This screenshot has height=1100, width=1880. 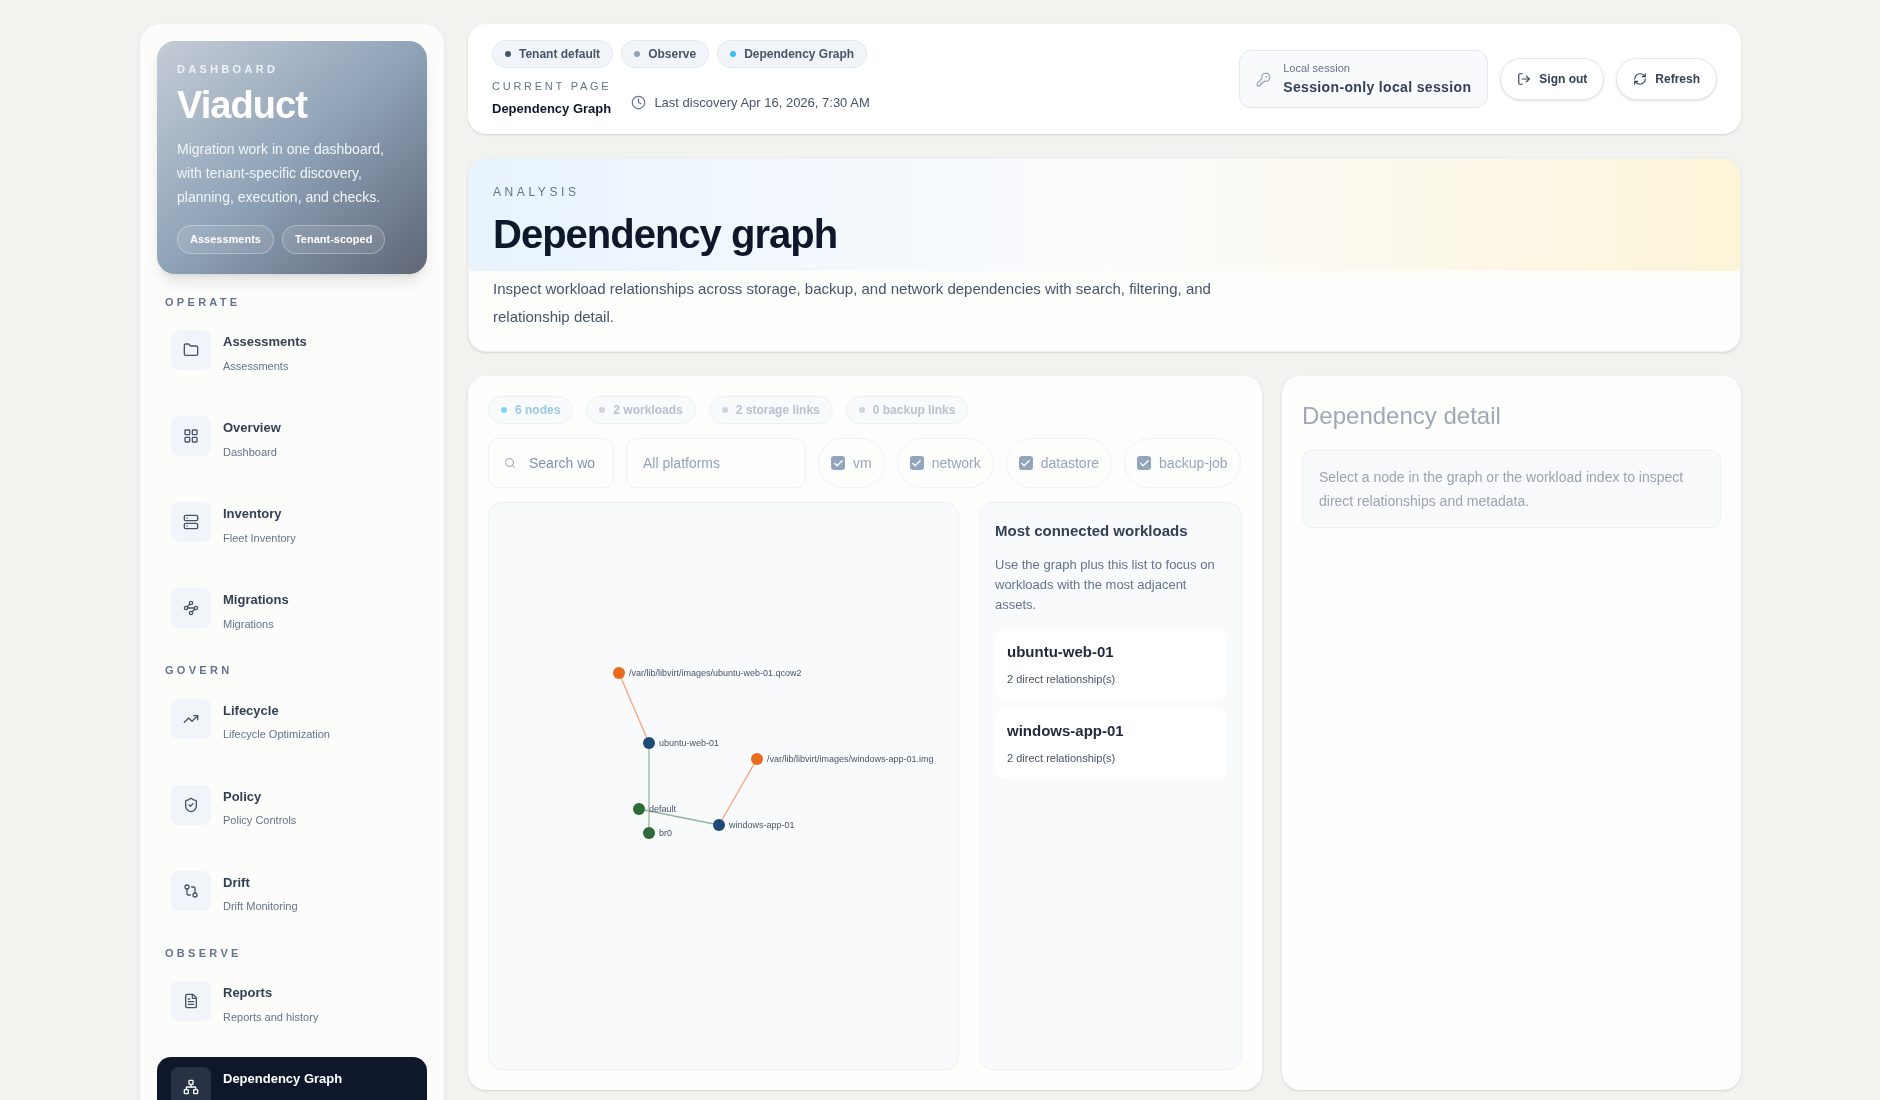 I want to click on item-subtitle: Migrations, so click(x=249, y=624).